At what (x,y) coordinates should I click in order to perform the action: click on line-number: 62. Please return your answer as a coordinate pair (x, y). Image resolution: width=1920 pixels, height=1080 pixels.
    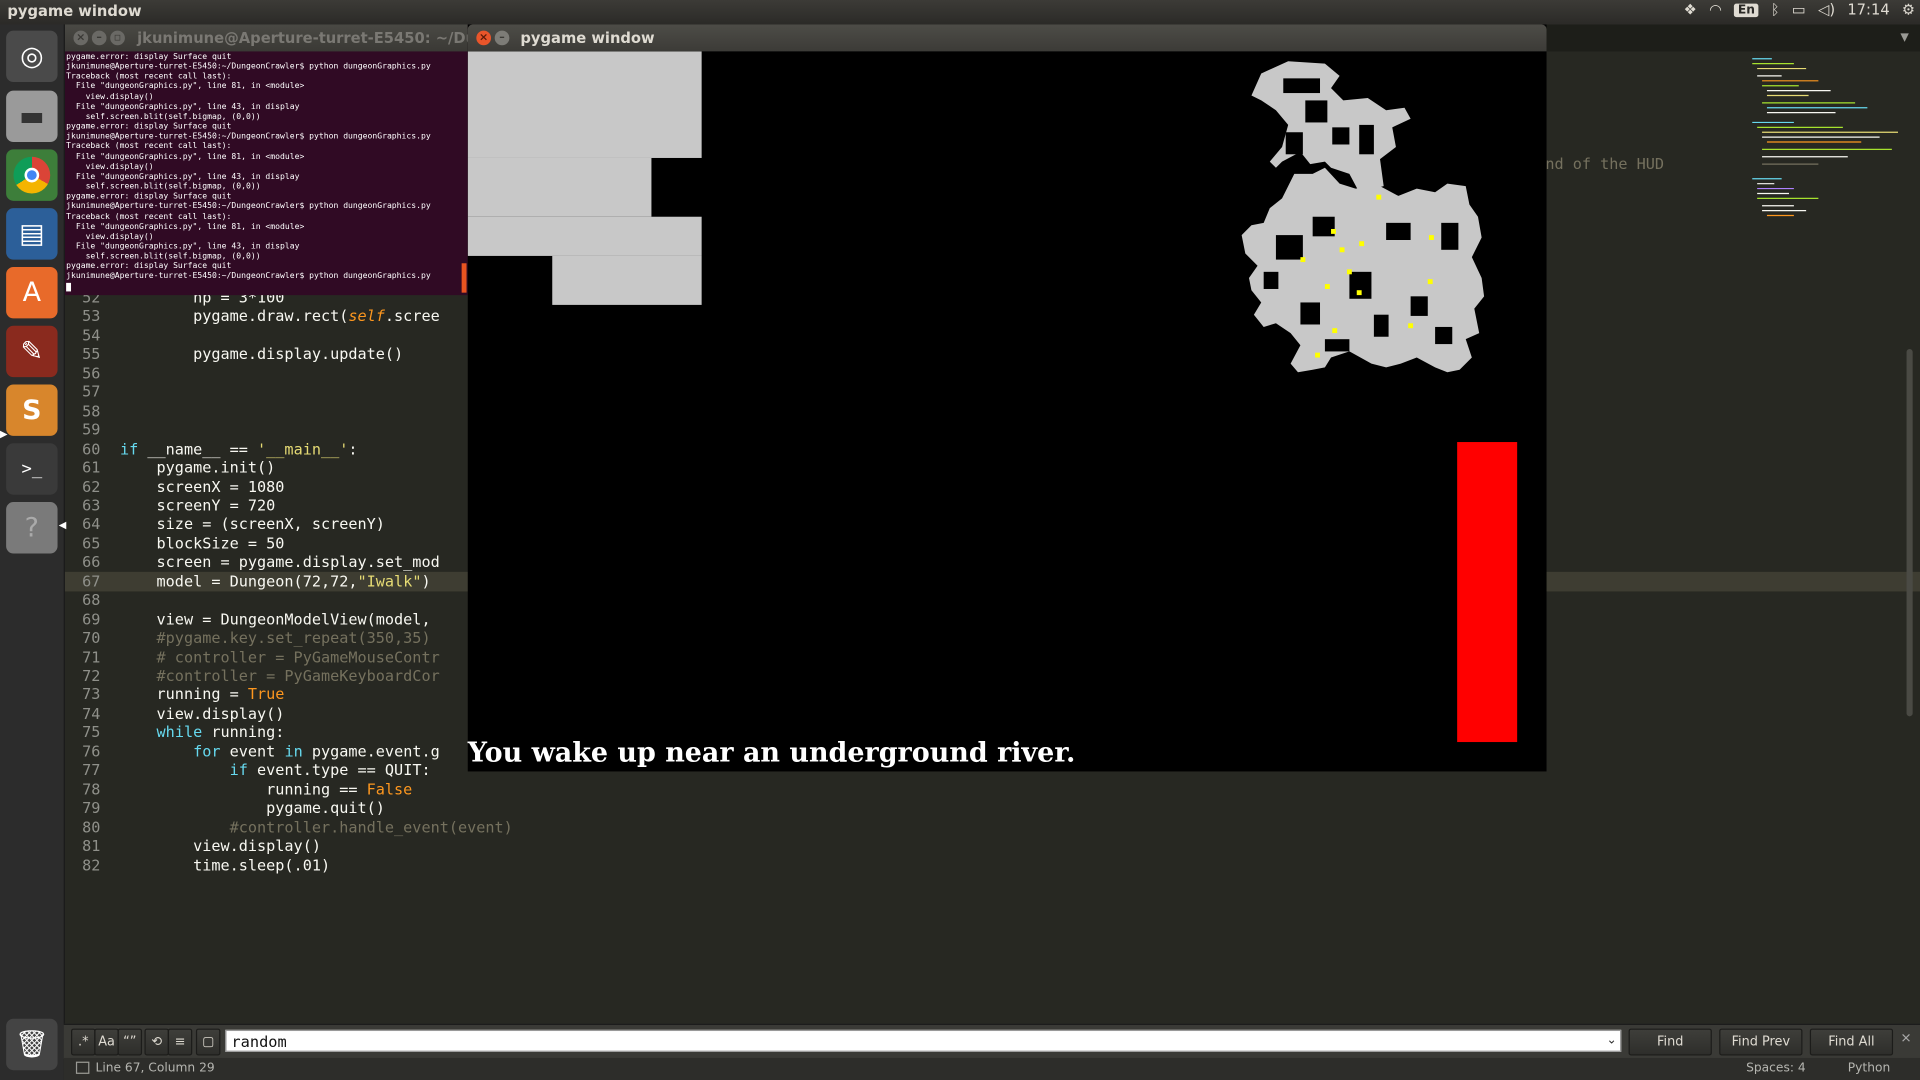
    Looking at the image, I should click on (91, 486).